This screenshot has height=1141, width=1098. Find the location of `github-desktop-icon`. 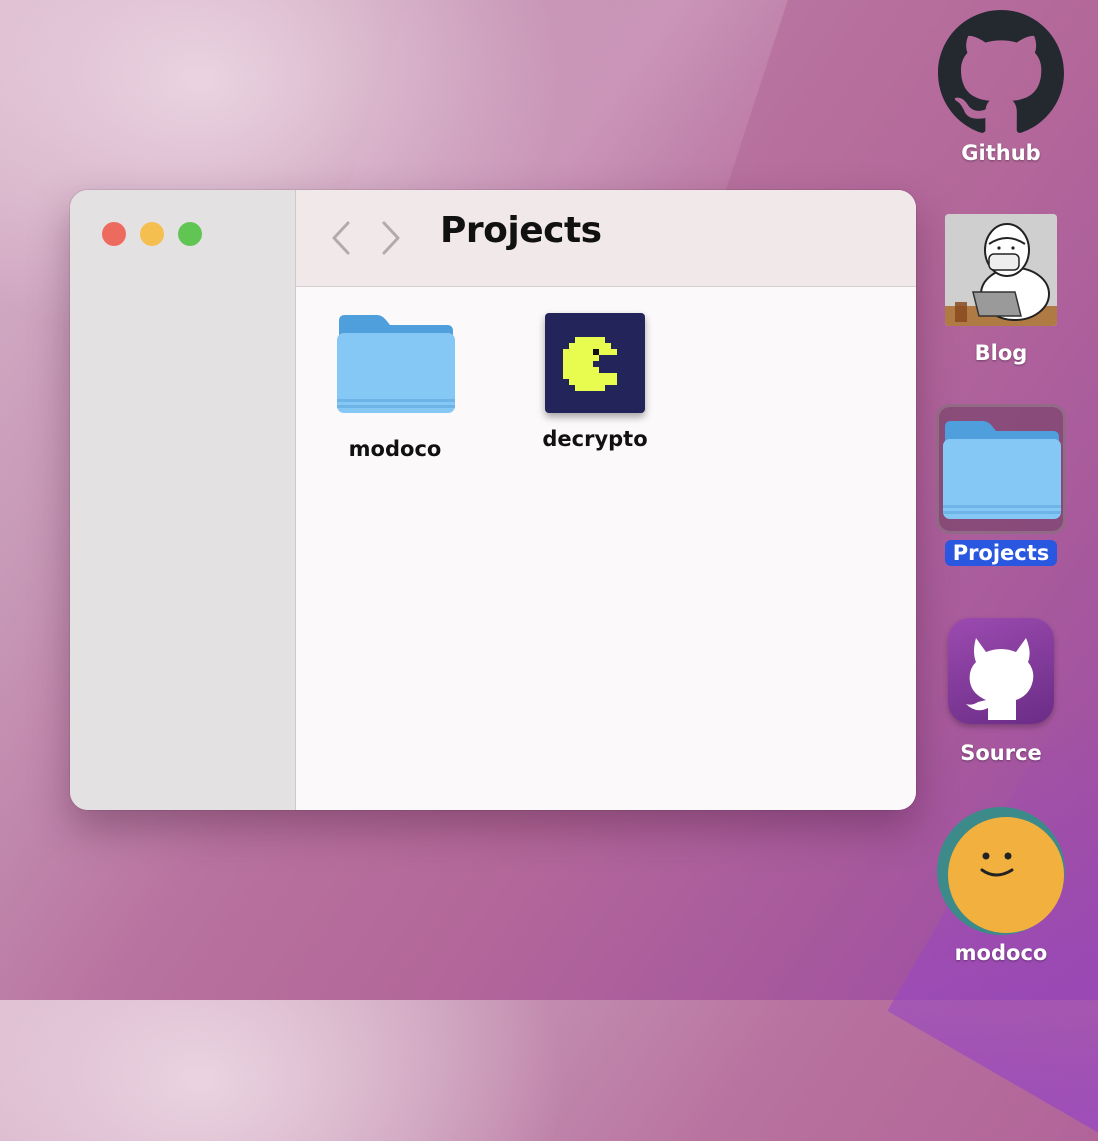

github-desktop-icon is located at coordinates (1001, 671).